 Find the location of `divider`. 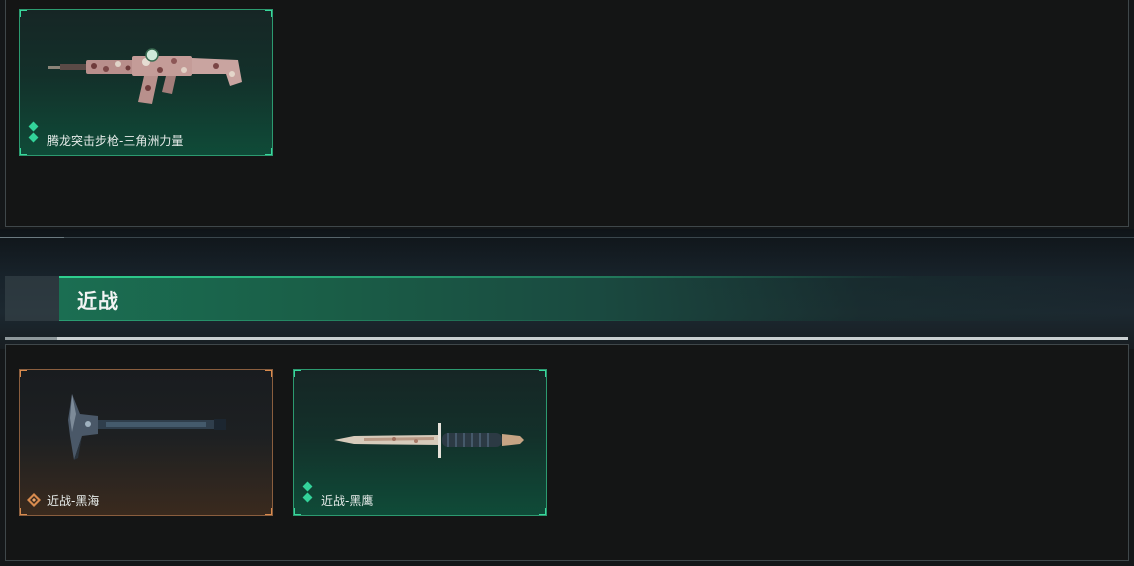

divider is located at coordinates (567, 237).